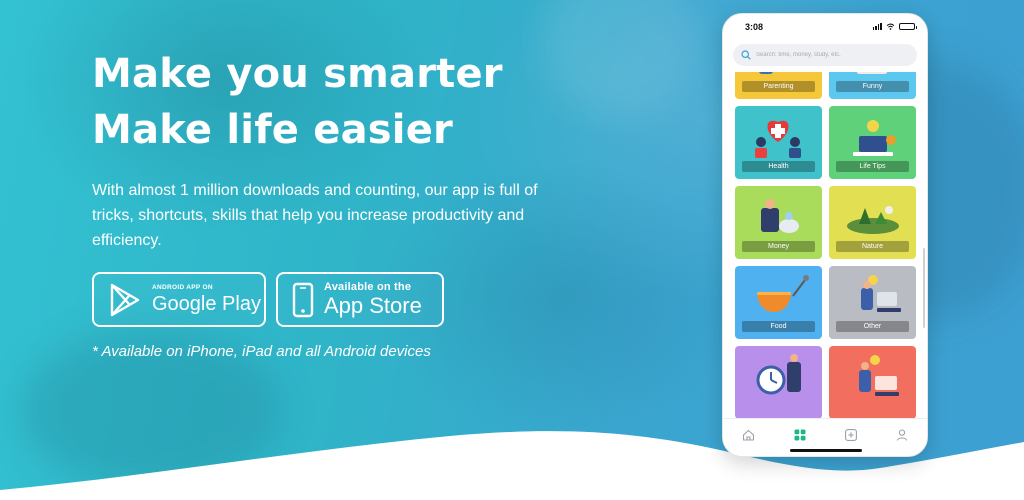 The width and height of the screenshot is (1024, 500). What do you see at coordinates (373, 305) in the screenshot?
I see `app-store-big-text: App Store` at bounding box center [373, 305].